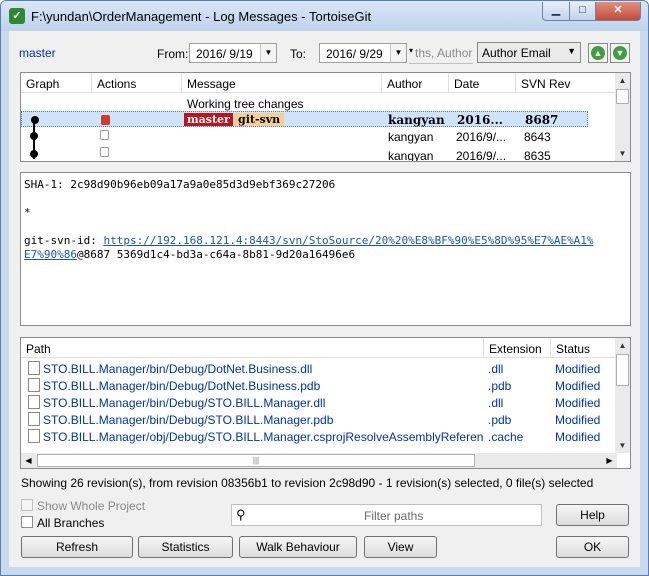  Describe the element at coordinates (592, 515) in the screenshot. I see `help-button: Help` at that location.